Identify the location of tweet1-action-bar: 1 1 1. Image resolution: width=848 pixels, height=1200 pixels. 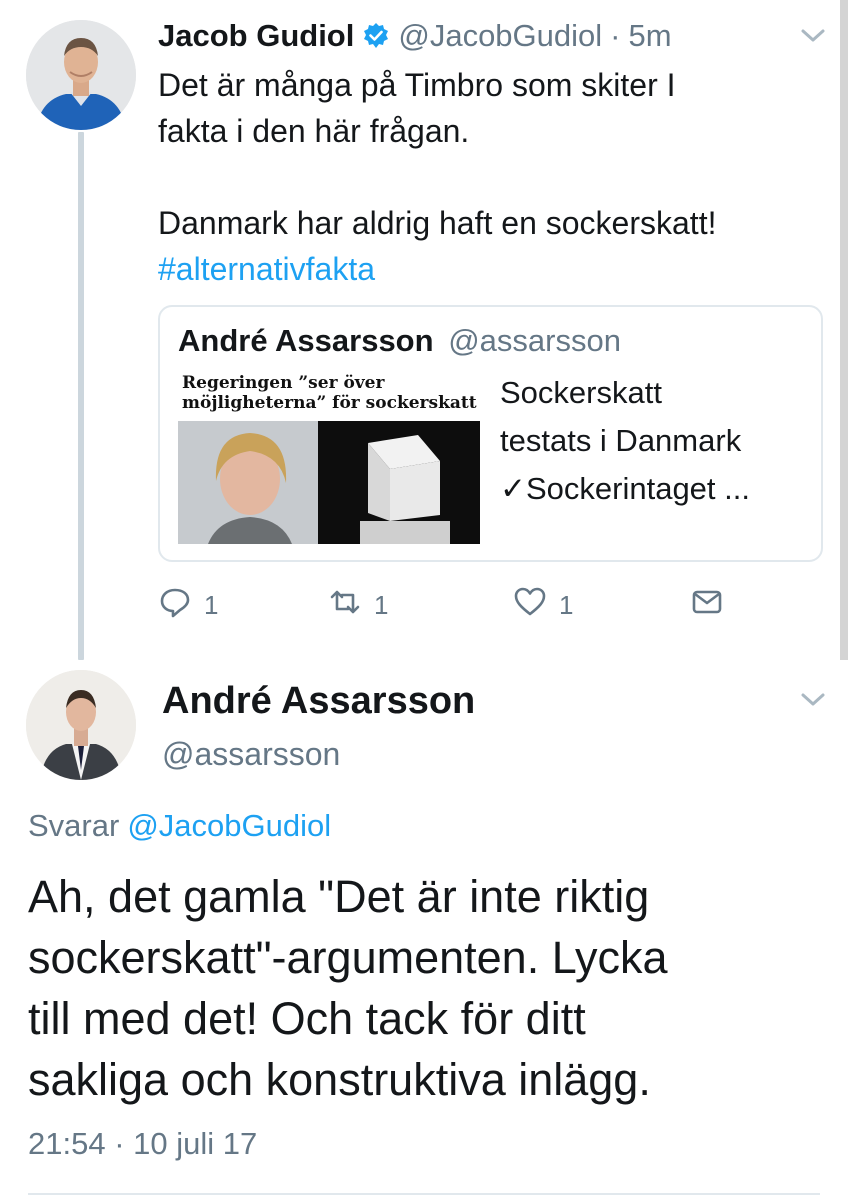
(448, 605).